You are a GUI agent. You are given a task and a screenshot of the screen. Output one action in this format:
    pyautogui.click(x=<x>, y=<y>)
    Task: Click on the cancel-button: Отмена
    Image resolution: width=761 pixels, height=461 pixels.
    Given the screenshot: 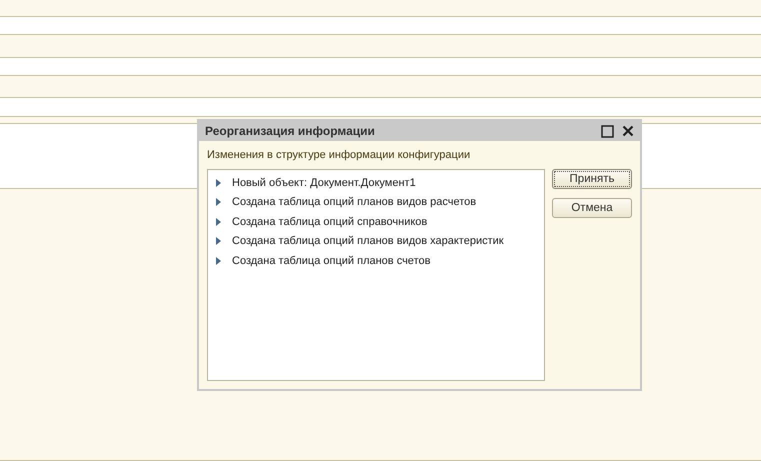 What is the action you would take?
    pyautogui.click(x=592, y=208)
    